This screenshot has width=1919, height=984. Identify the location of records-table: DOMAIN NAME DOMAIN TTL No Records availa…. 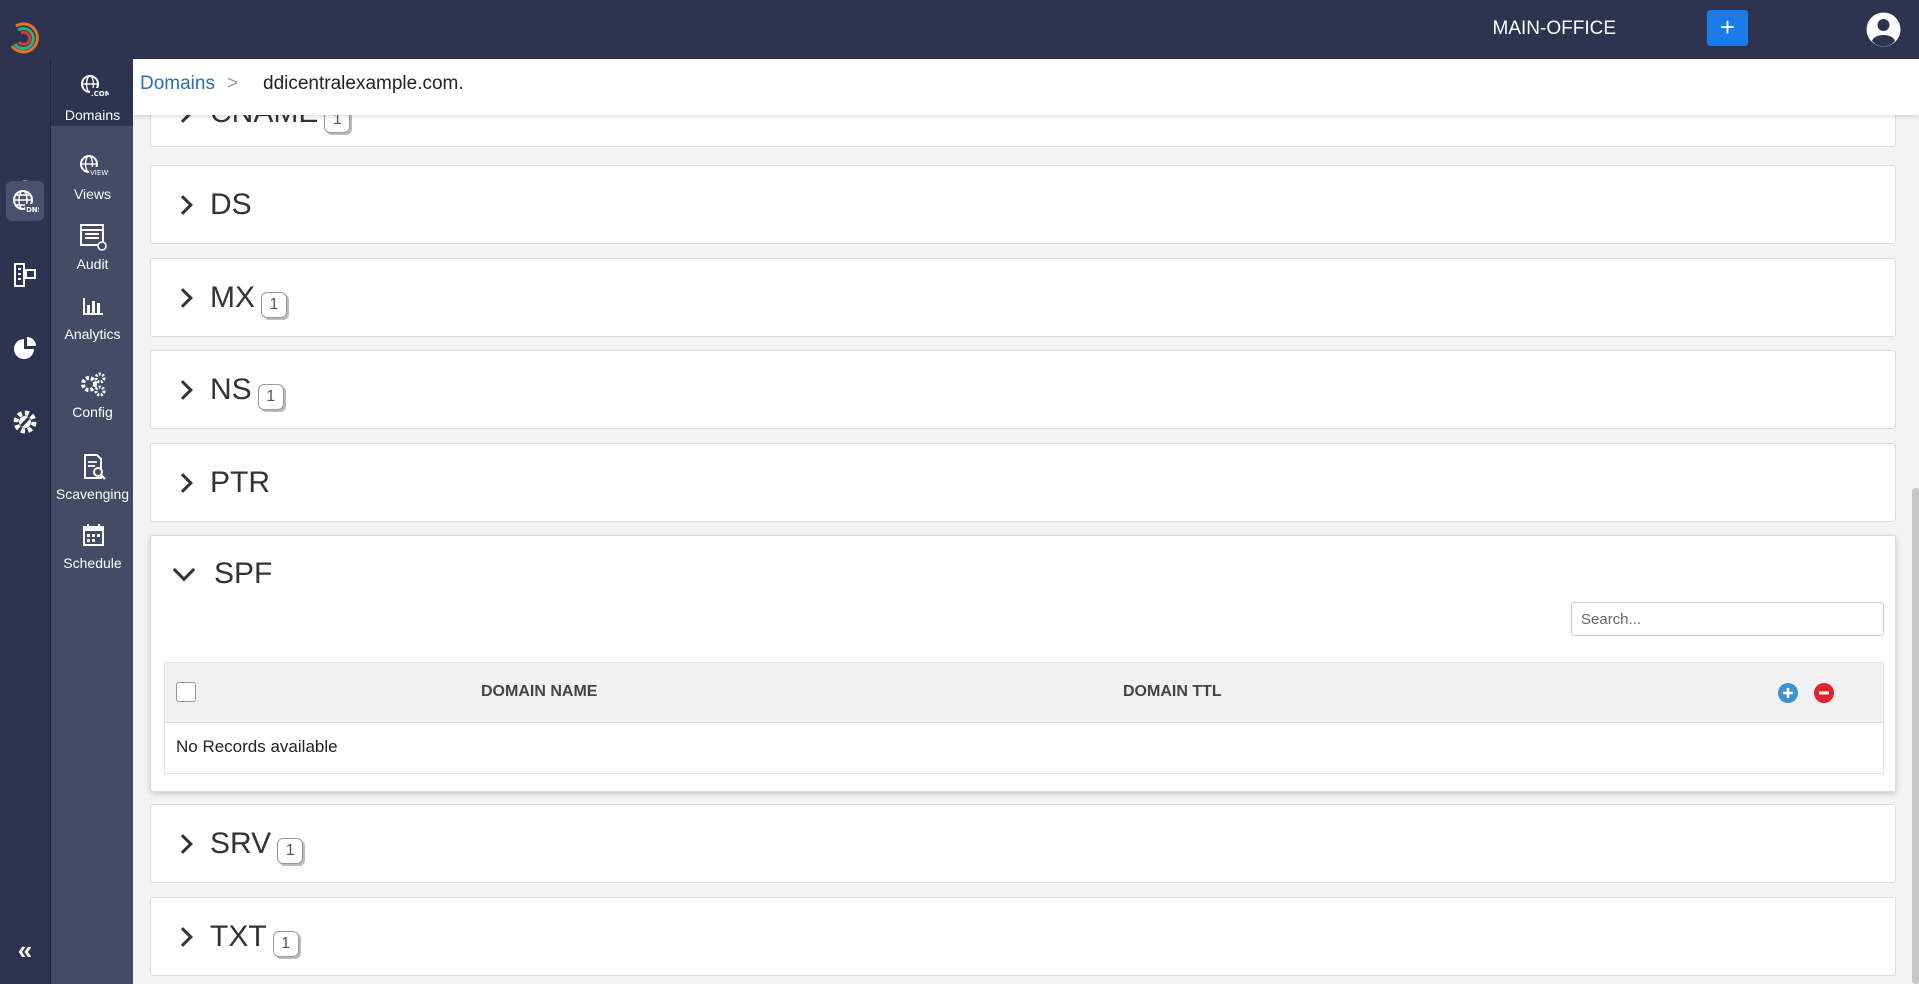
(1024, 718).